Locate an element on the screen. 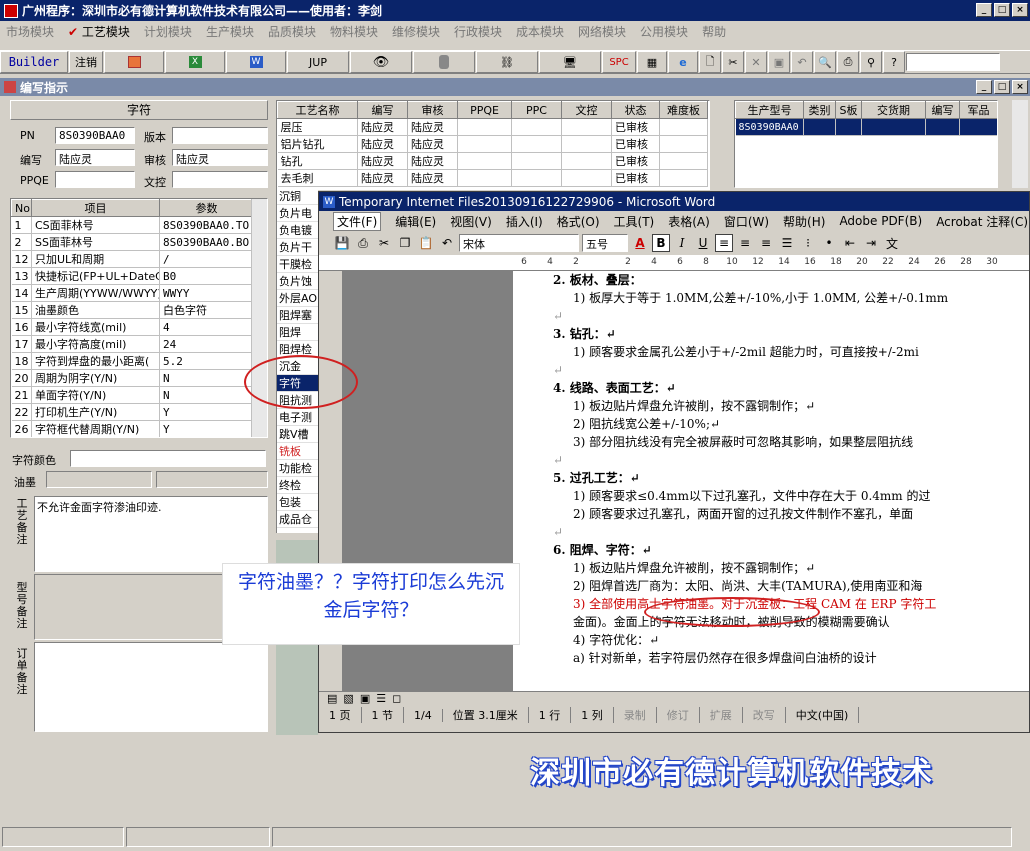 The width and height of the screenshot is (1030, 851). word-menu-window: 窗口(W) is located at coordinates (746, 221).